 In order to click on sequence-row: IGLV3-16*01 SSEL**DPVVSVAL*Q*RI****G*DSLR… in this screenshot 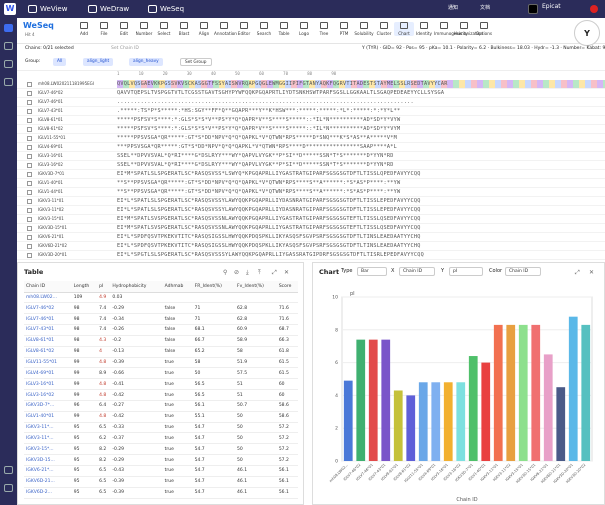, I will do `click(311, 156)`.